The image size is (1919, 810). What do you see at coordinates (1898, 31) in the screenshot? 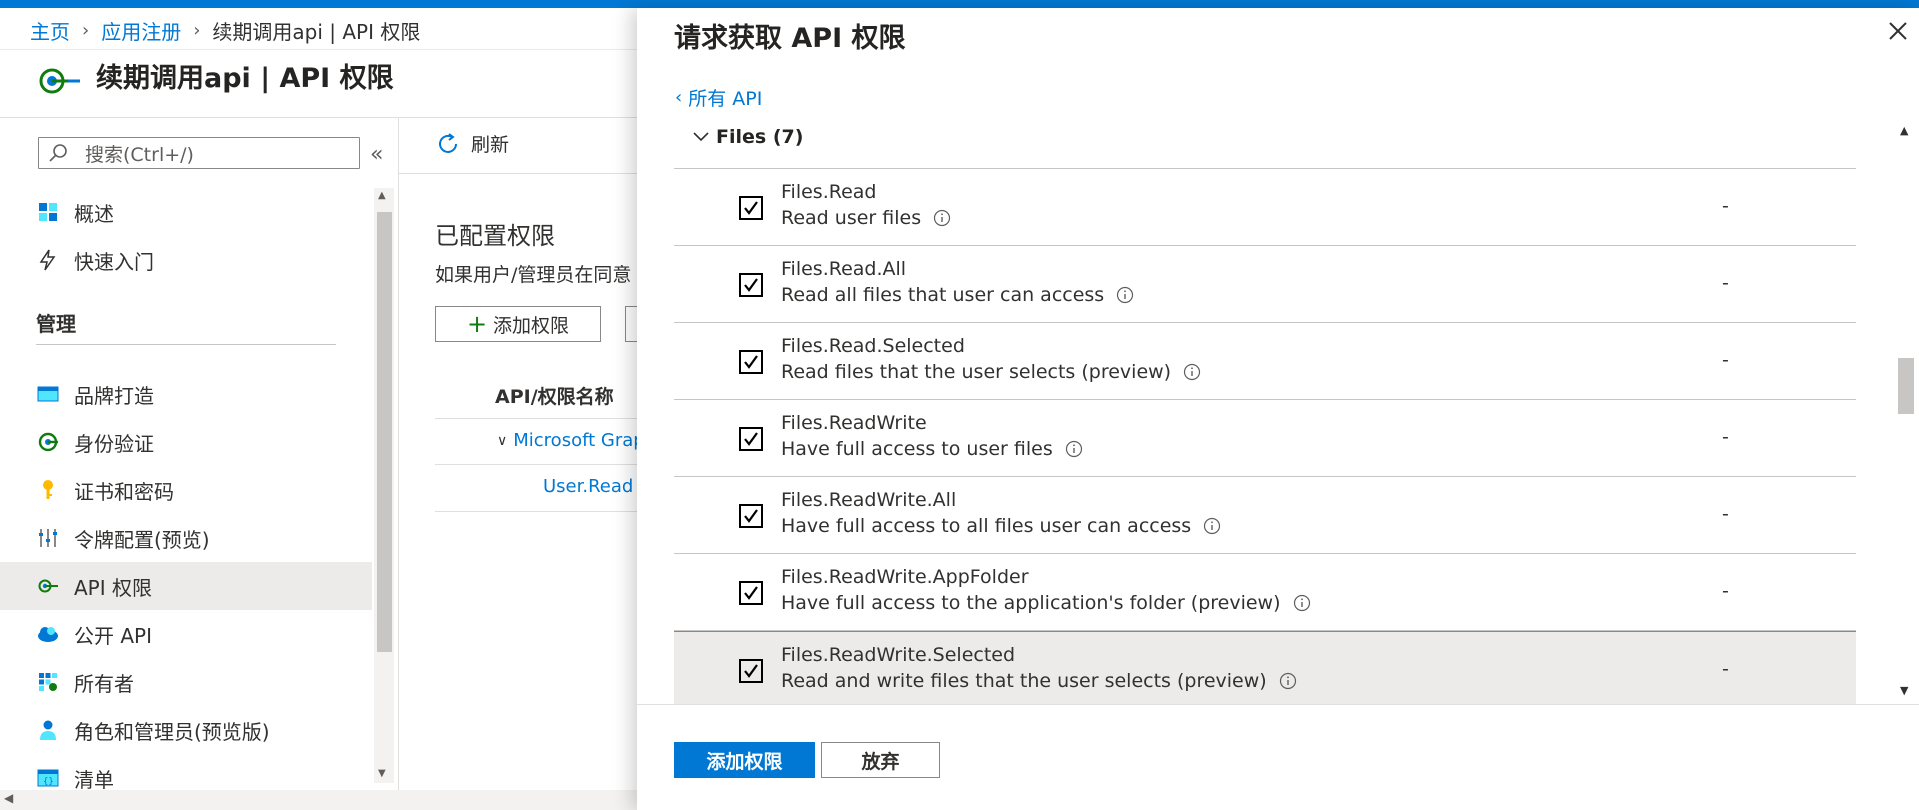
I see `close-icon` at bounding box center [1898, 31].